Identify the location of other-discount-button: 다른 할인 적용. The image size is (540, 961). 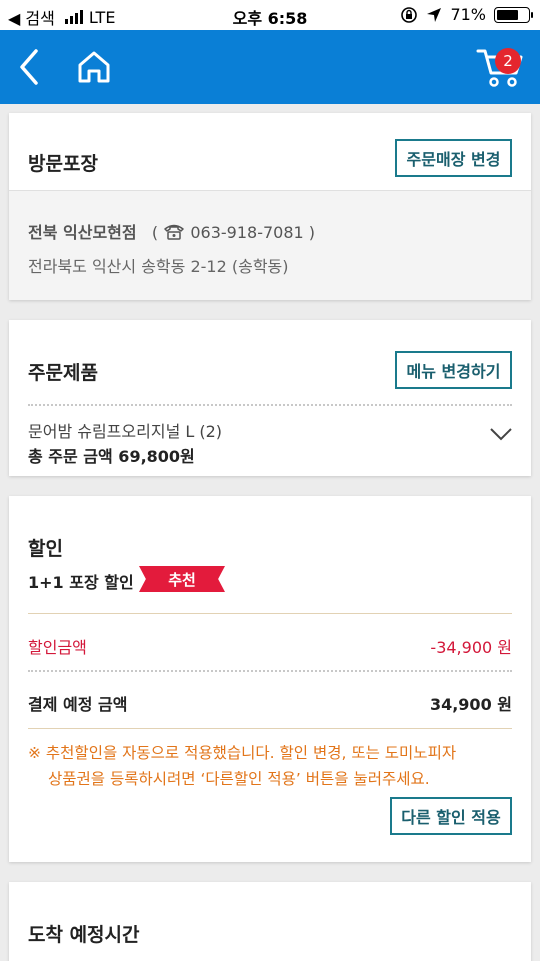
(451, 816).